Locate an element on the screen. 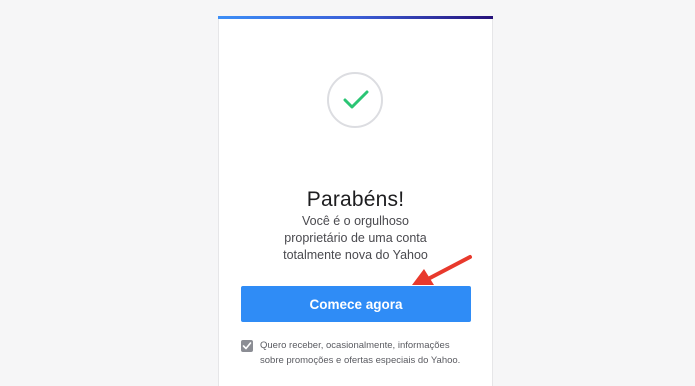 The image size is (695, 386). marketing-optin-checkbox is located at coordinates (247, 346).